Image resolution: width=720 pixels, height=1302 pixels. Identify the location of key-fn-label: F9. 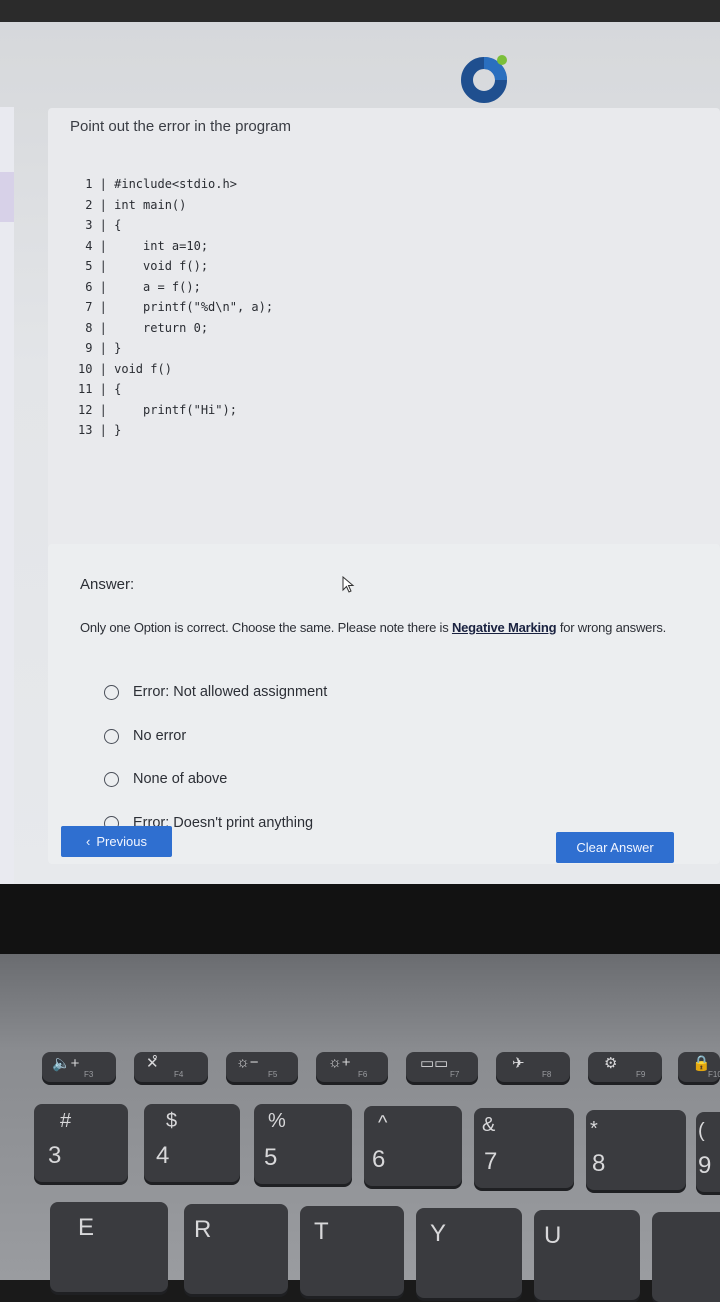
(641, 1074).